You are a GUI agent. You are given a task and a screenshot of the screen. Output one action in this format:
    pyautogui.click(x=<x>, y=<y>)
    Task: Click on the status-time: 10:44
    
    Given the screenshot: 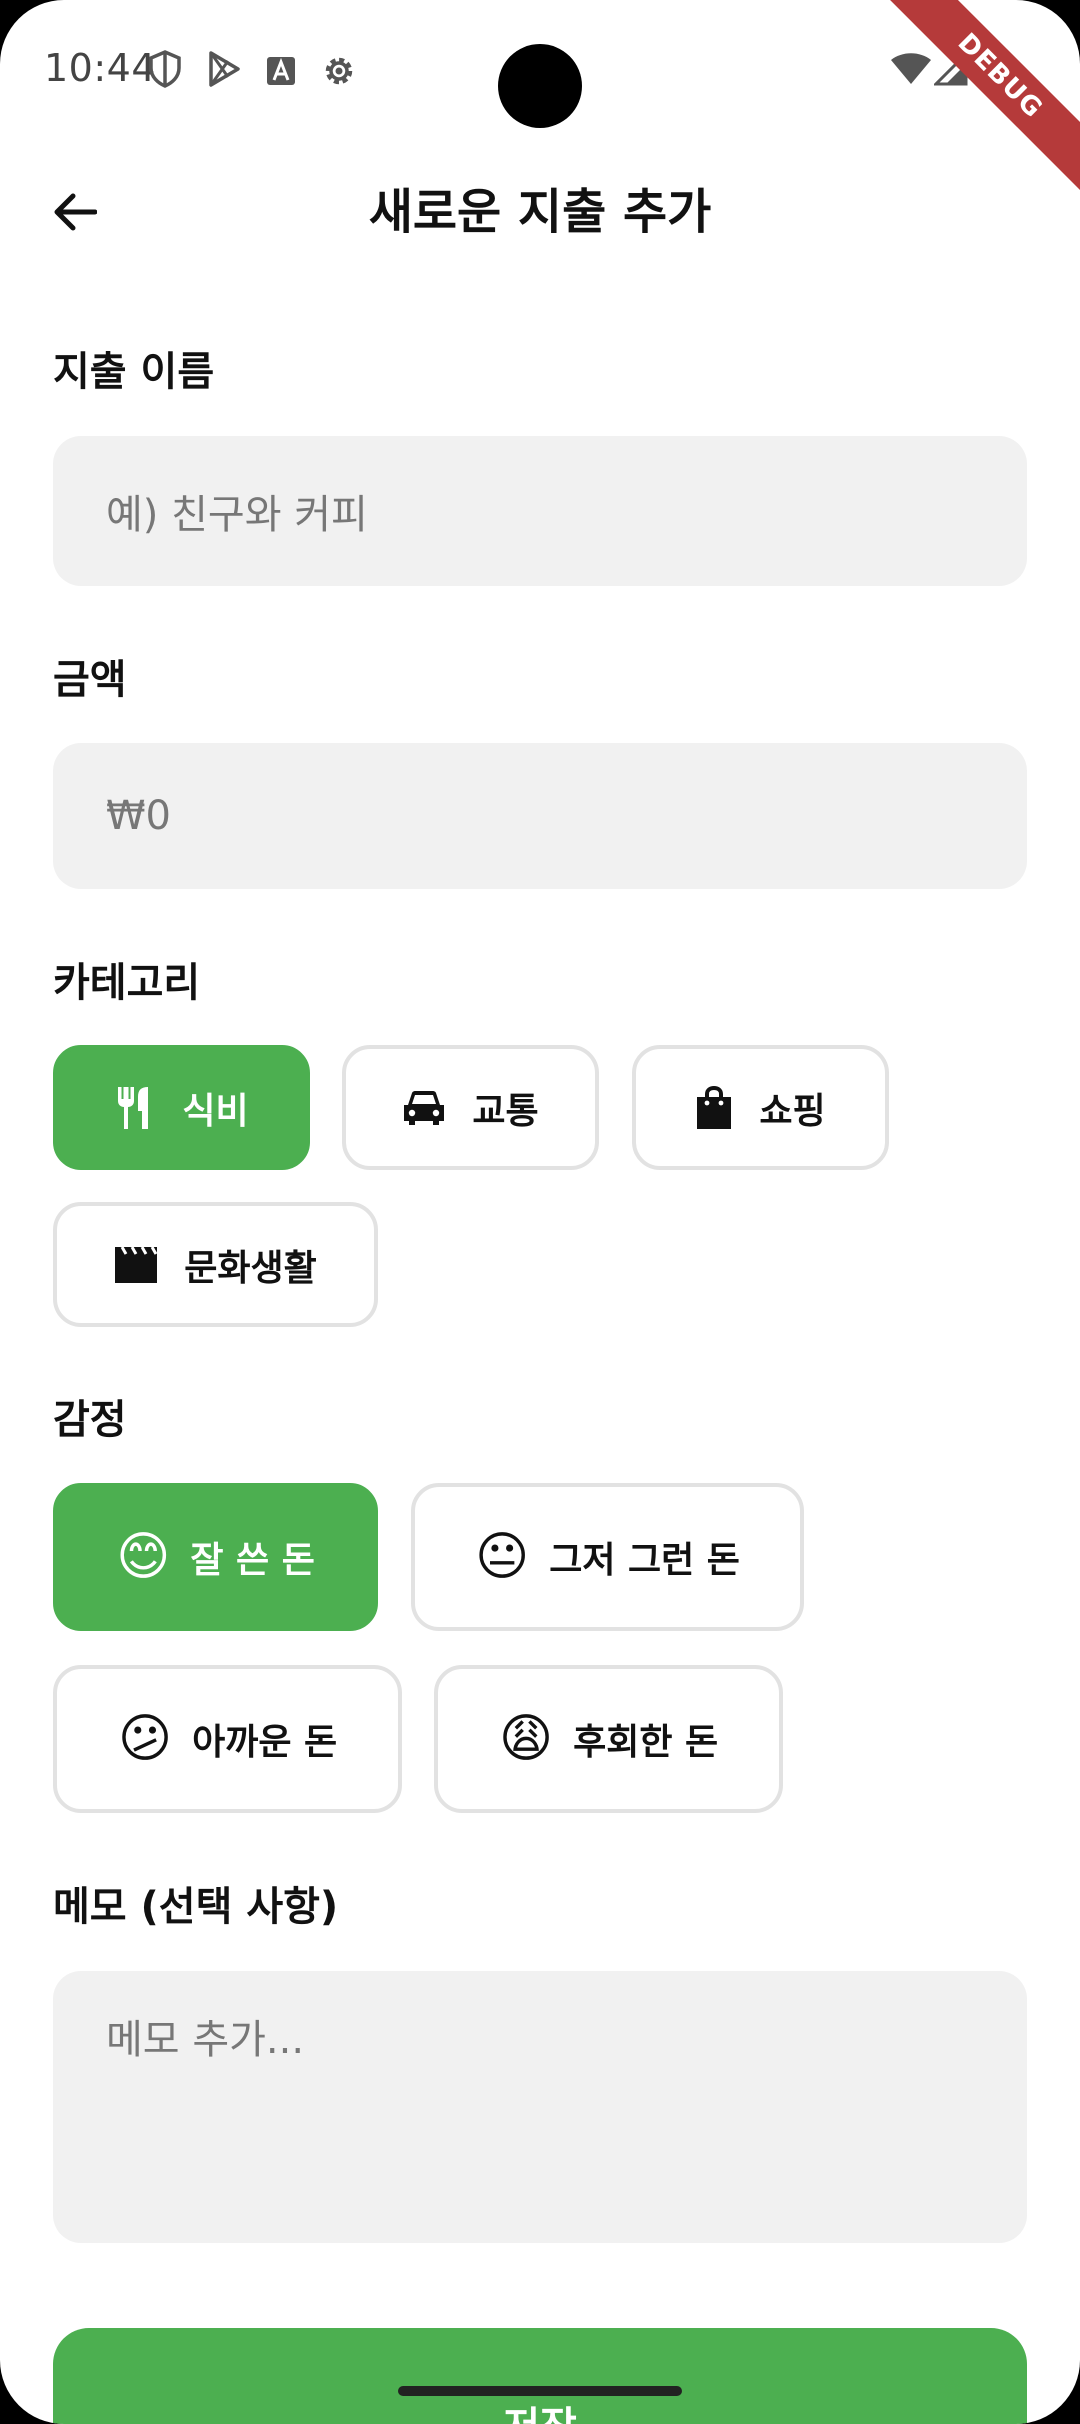 What is the action you would take?
    pyautogui.click(x=100, y=68)
    